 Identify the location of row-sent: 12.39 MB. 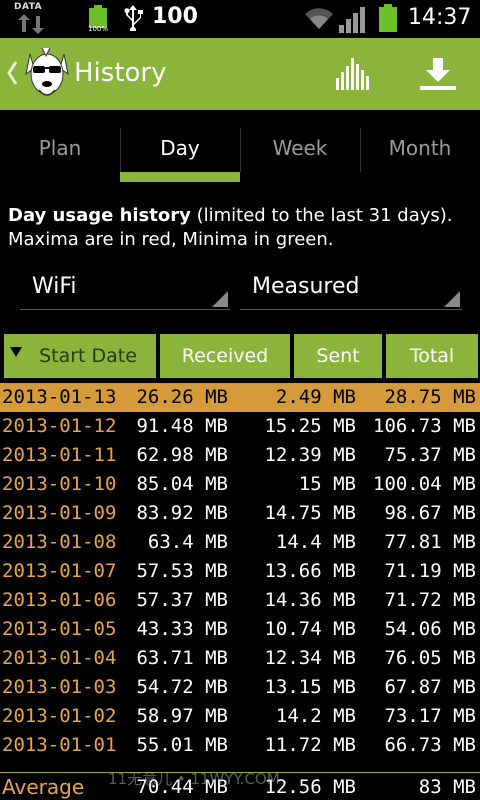
(310, 455).